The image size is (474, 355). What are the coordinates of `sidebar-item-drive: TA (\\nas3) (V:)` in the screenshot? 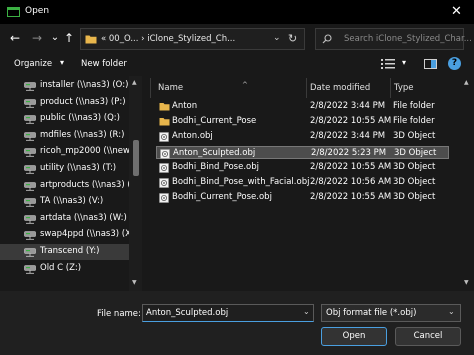 It's located at (64, 202).